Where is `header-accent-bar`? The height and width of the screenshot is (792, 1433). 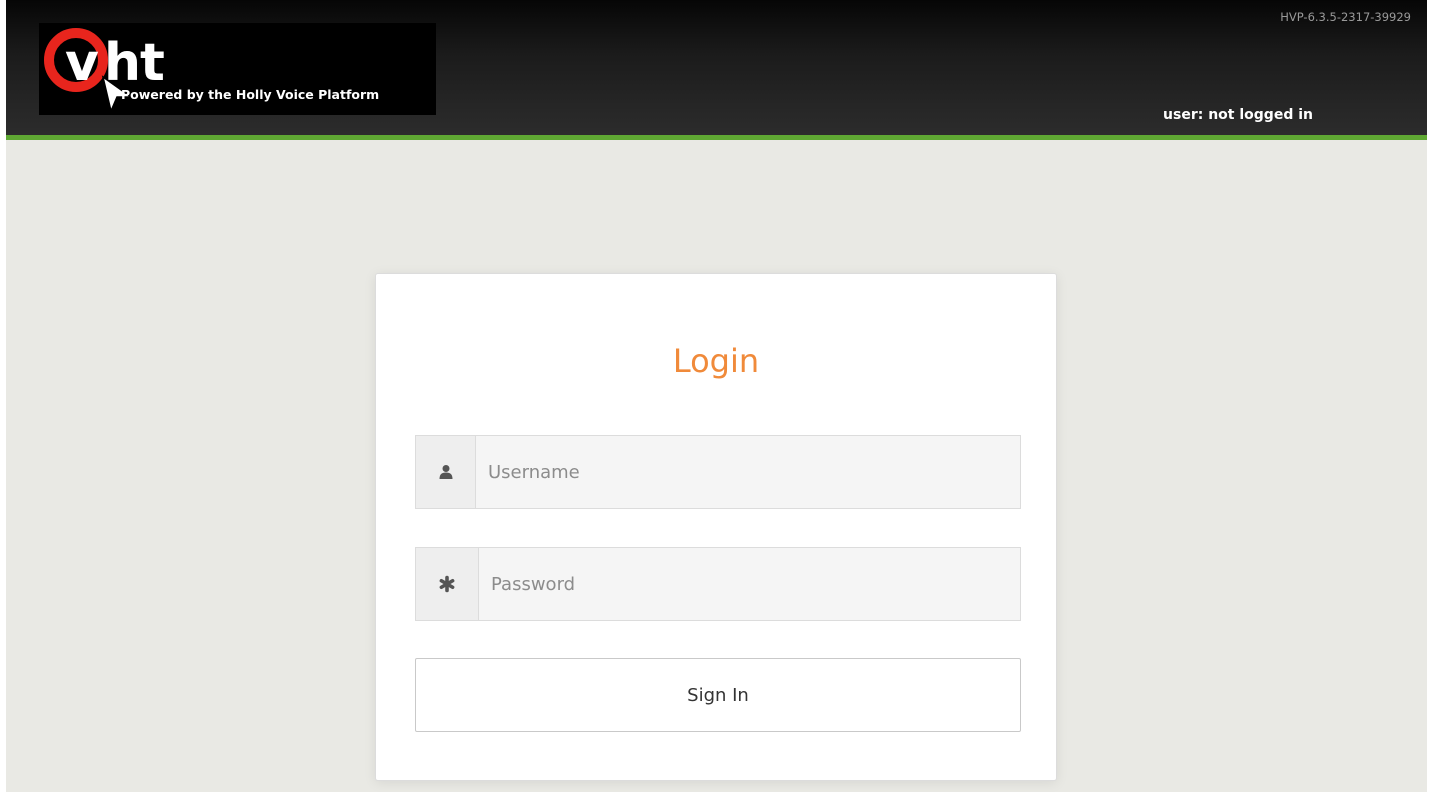
header-accent-bar is located at coordinates (716, 137).